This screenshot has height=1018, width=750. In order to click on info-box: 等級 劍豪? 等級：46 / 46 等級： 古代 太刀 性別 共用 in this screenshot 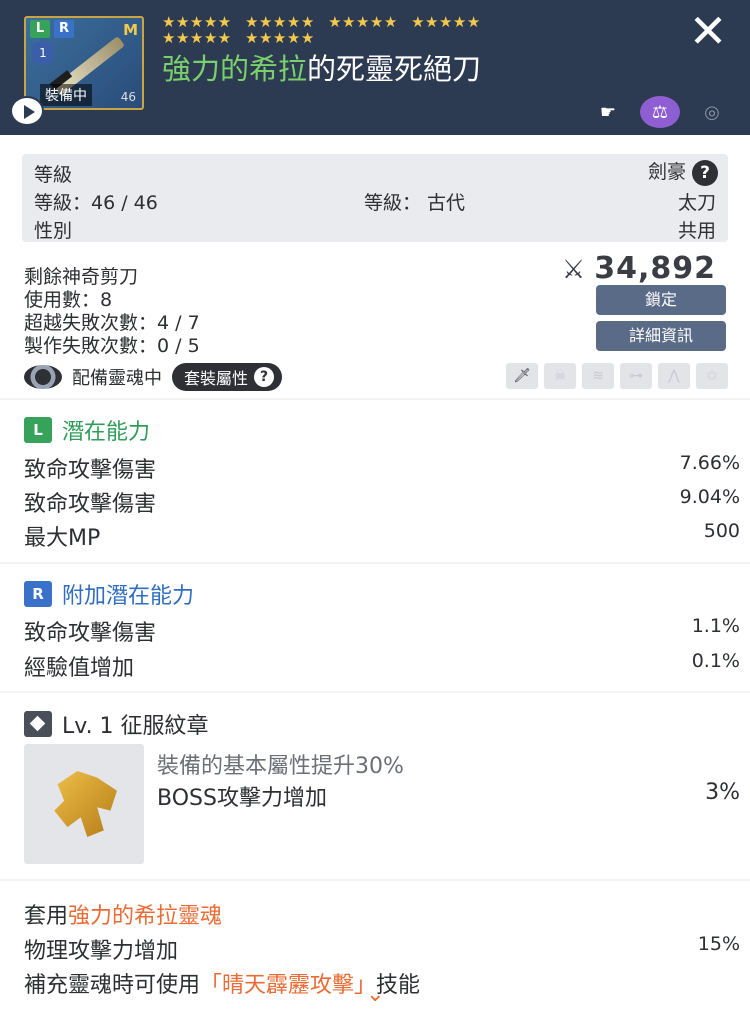, I will do `click(375, 198)`.